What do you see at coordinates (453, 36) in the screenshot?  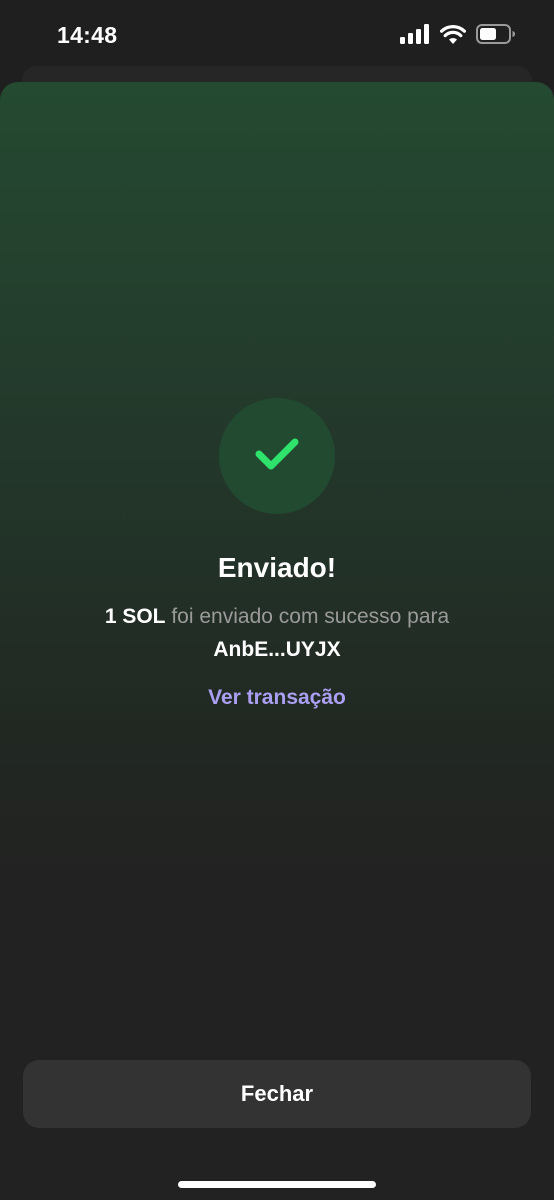 I see `wifi-icon` at bounding box center [453, 36].